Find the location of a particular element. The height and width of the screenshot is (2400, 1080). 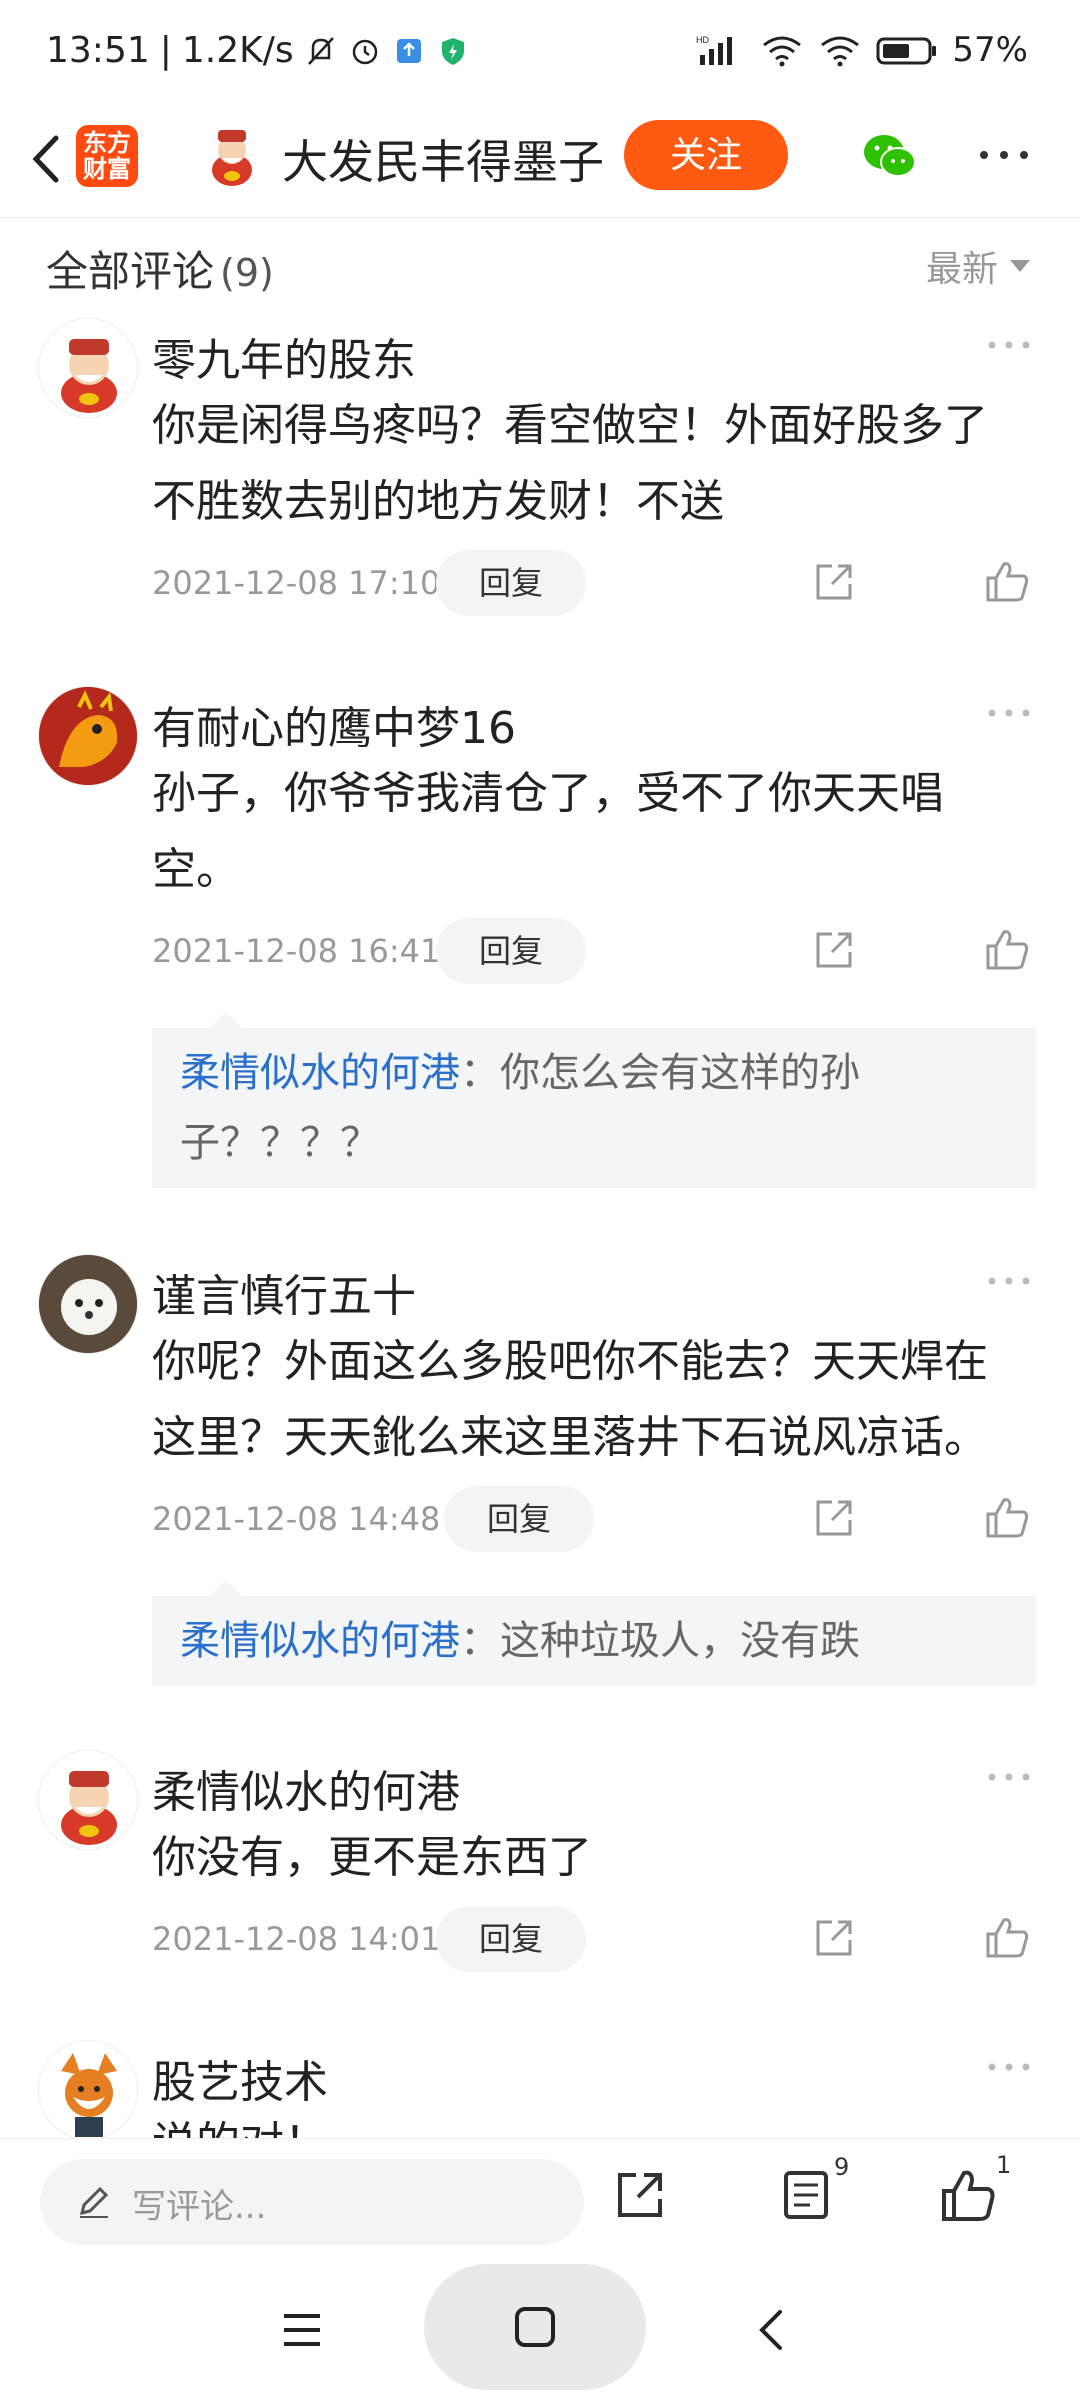

follow-button: 关注 is located at coordinates (706, 155).